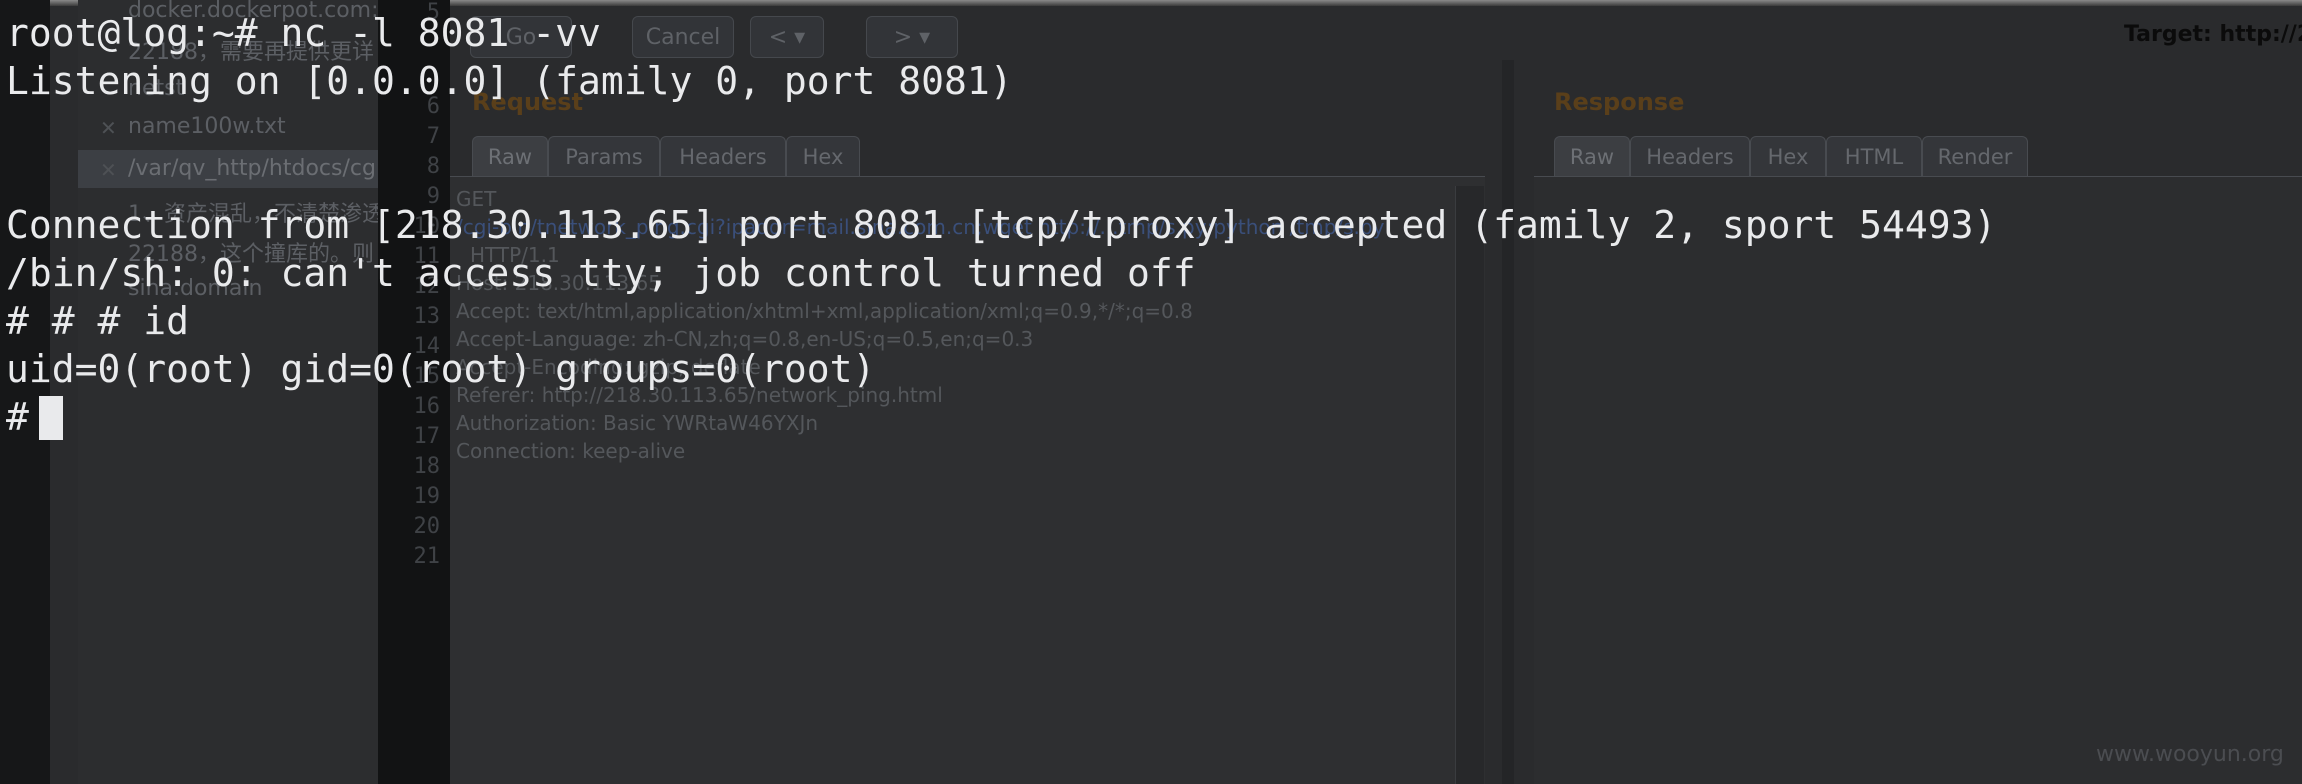  What do you see at coordinates (2190, 754) in the screenshot?
I see `watermark: www.wooyun.org` at bounding box center [2190, 754].